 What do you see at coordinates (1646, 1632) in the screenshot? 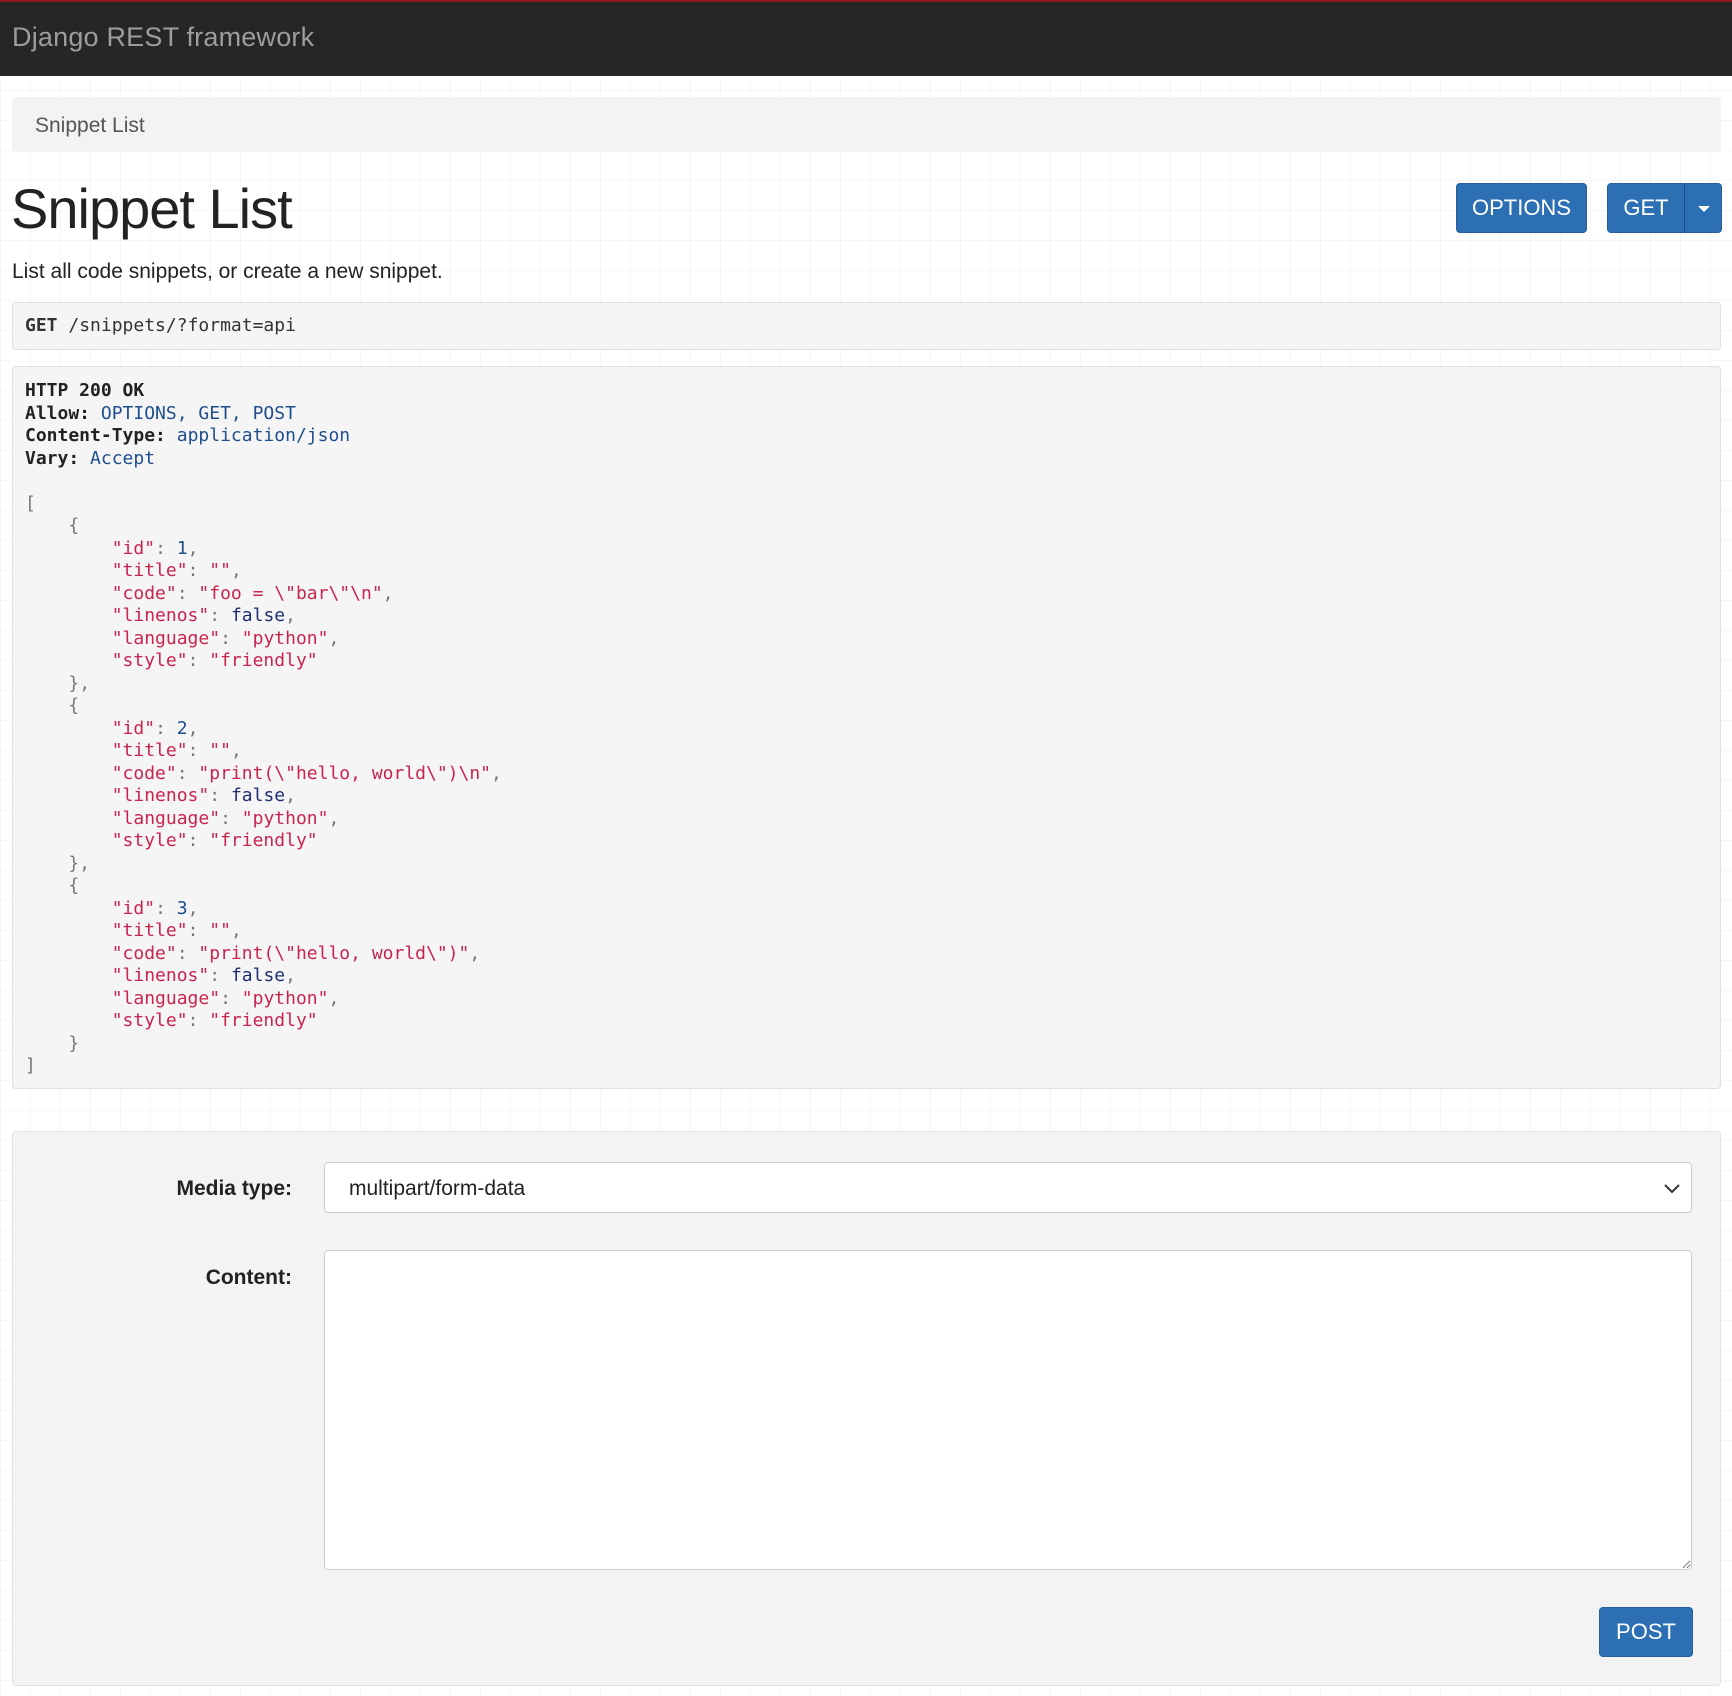
I see `post-button: POST` at bounding box center [1646, 1632].